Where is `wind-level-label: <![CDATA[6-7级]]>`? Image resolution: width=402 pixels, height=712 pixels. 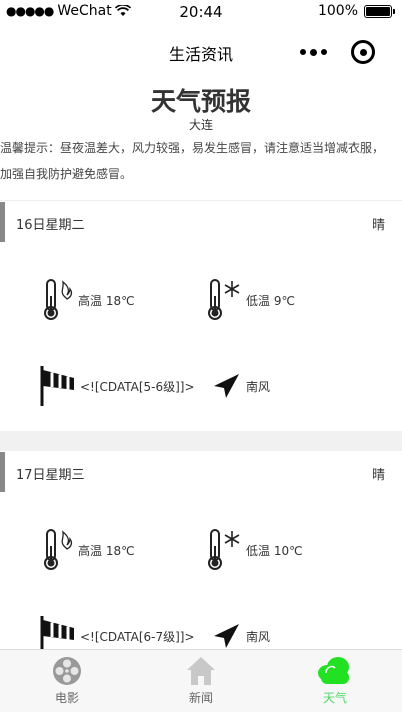
wind-level-label: <![CDATA[6-7级]]> is located at coordinates (137, 636).